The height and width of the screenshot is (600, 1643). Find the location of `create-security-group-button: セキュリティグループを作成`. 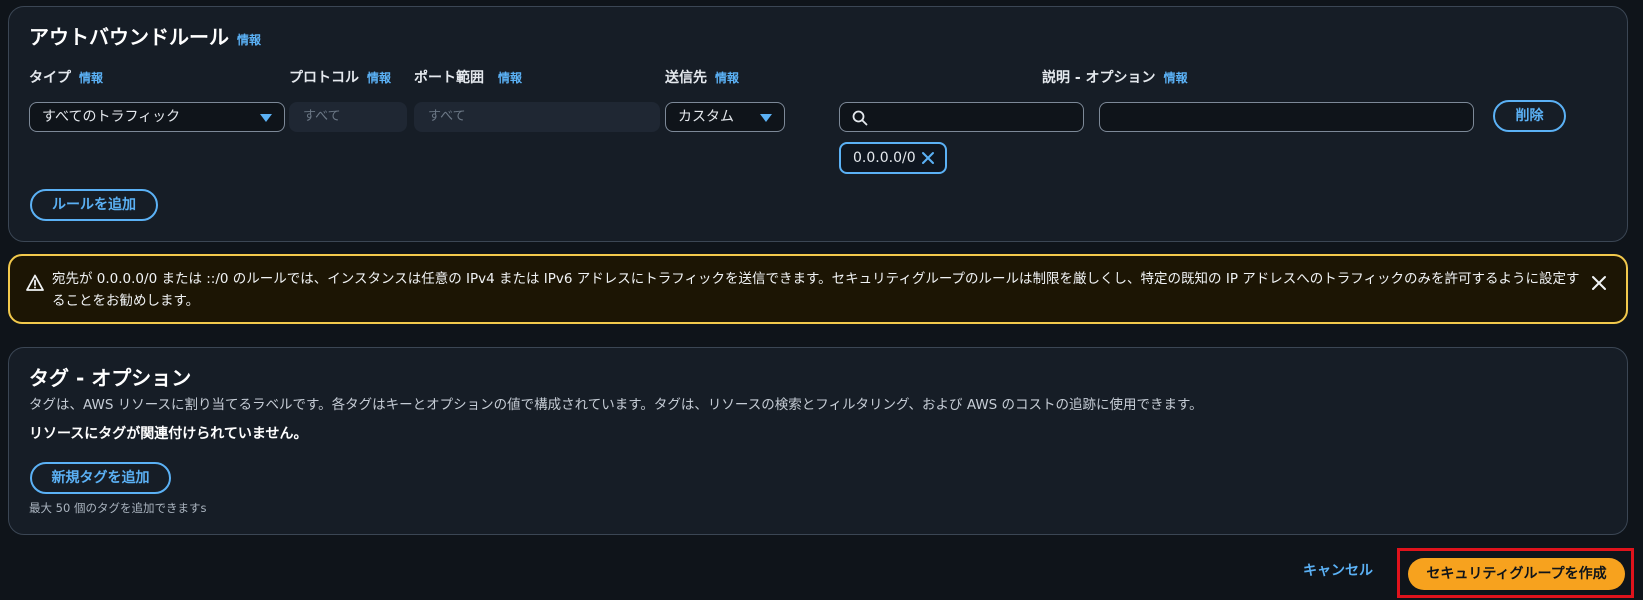

create-security-group-button: セキュリティグループを作成 is located at coordinates (1516, 574).